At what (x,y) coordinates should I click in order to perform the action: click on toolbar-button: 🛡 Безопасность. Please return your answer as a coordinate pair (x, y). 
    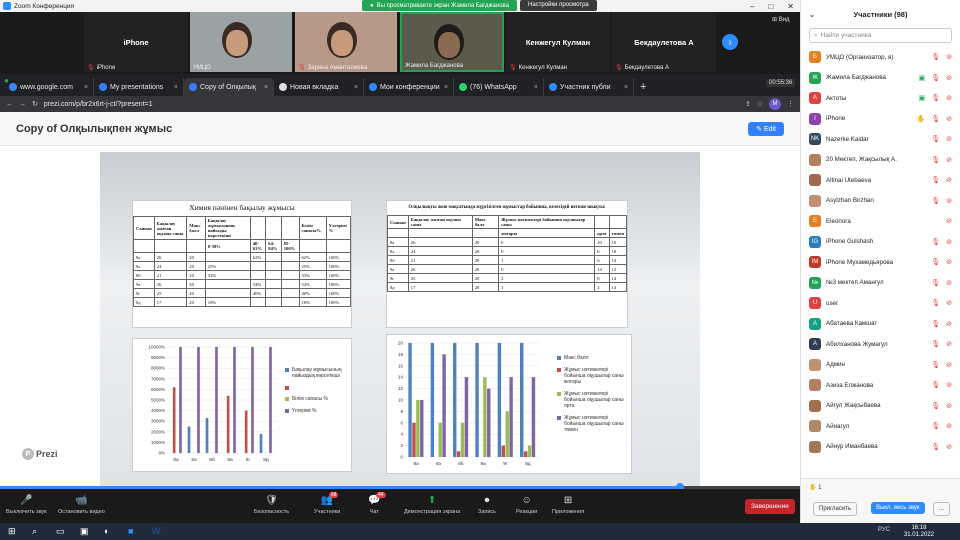
    Looking at the image, I should click on (271, 505).